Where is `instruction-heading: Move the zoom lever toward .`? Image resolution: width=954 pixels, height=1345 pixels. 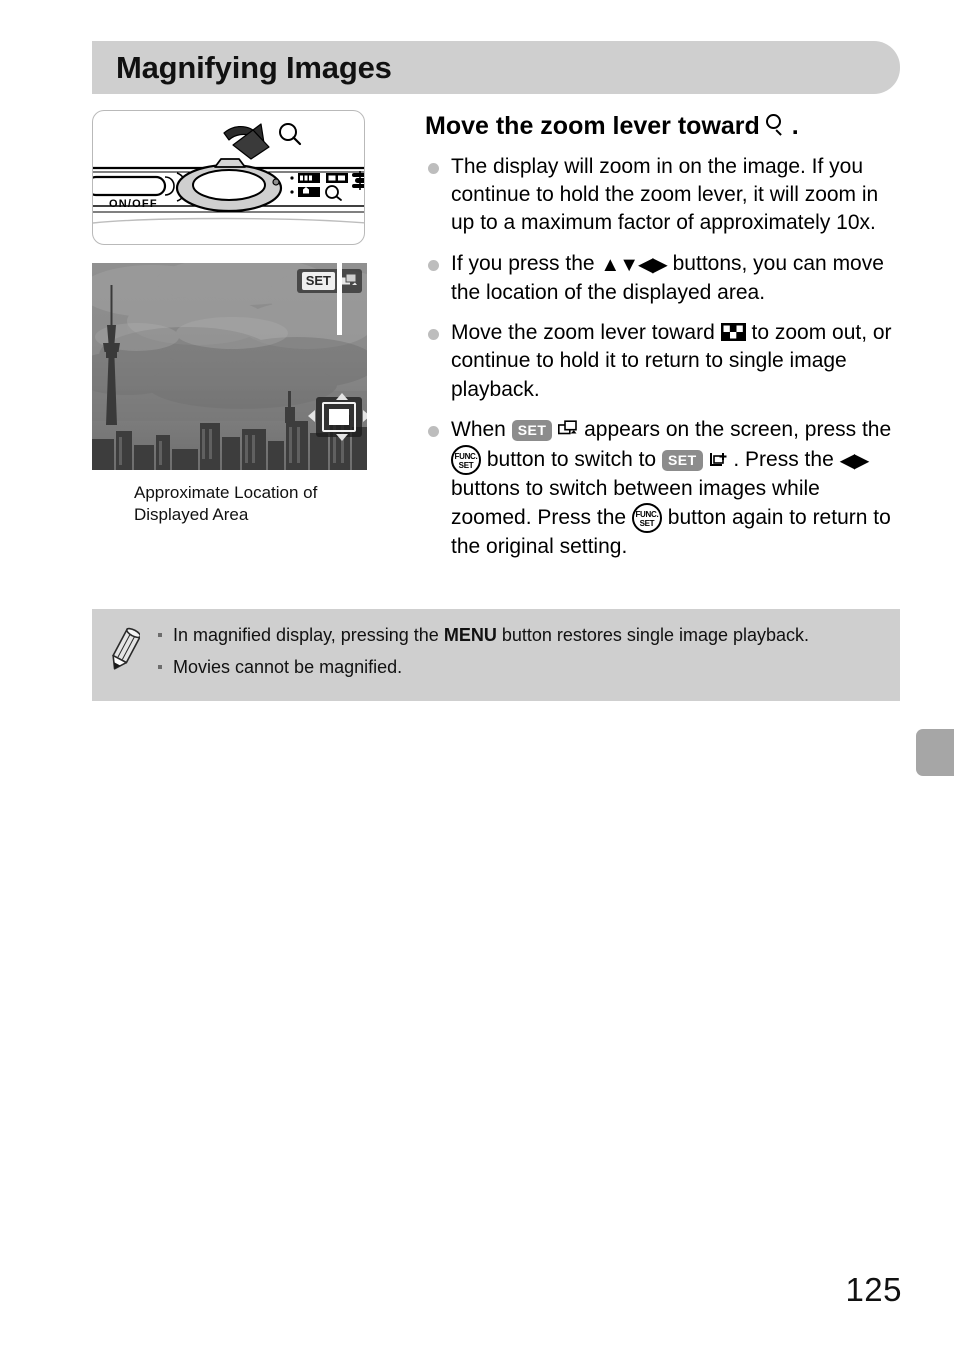 instruction-heading: Move the zoom lever toward . is located at coordinates (664, 126).